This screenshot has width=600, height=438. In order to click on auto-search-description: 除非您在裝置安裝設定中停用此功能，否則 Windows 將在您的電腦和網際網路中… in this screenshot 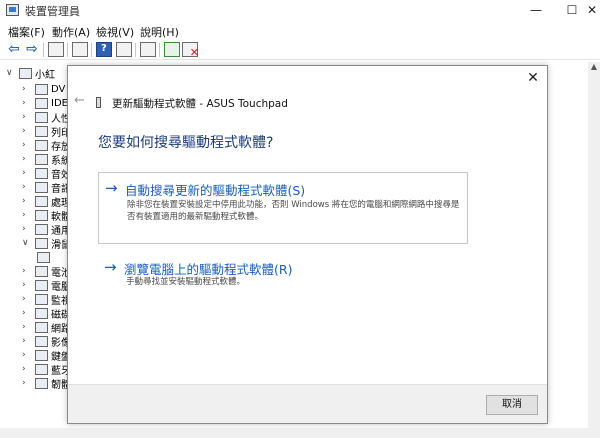, I will do `click(293, 211)`.